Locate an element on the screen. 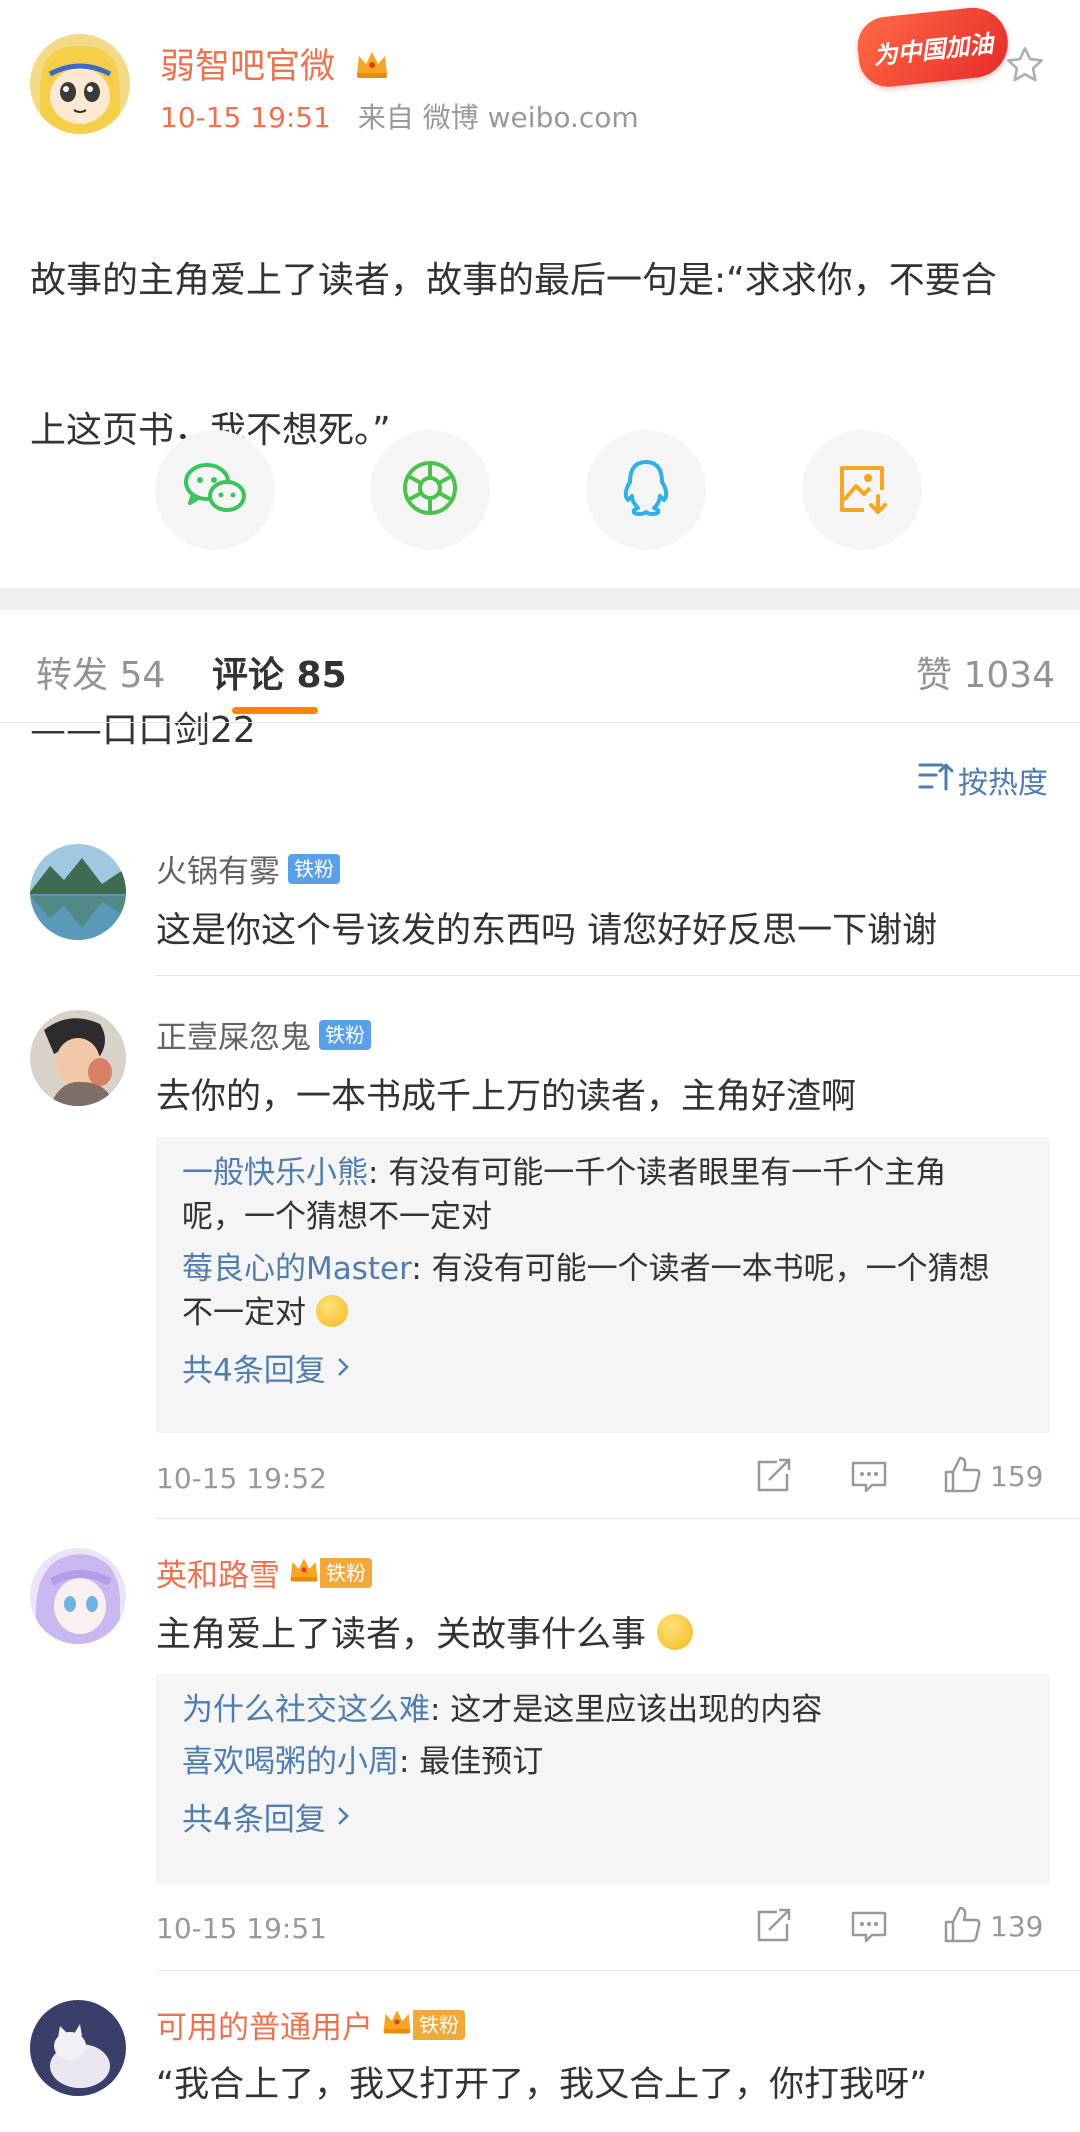 The height and width of the screenshot is (2132, 1080). event-badge: 为中国加油 is located at coordinates (933, 47).